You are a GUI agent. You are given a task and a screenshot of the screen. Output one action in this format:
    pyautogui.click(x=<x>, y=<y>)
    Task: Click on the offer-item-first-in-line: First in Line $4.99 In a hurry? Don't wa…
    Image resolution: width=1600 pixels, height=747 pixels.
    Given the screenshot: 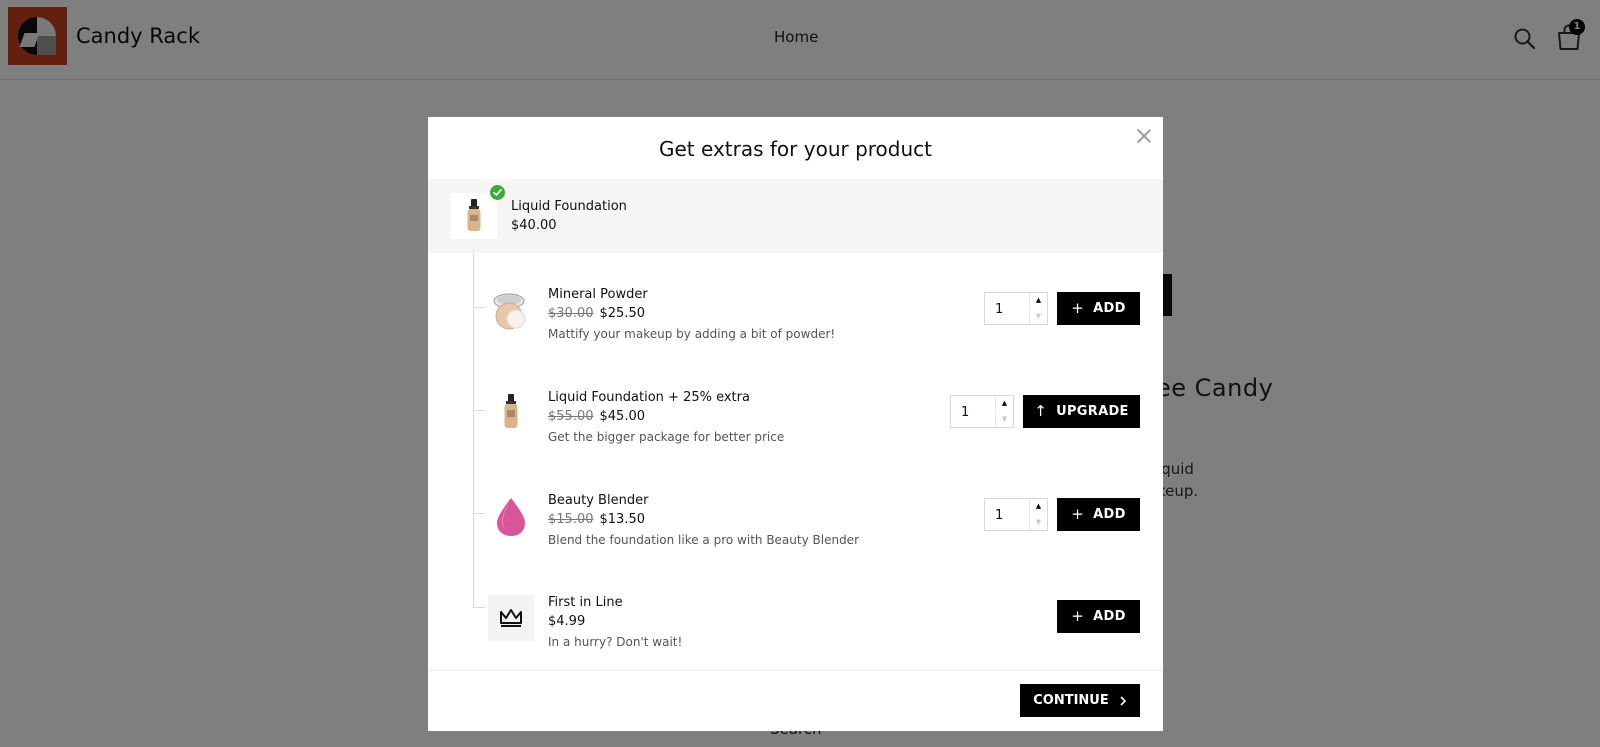 What is the action you would take?
    pyautogui.click(x=795, y=646)
    